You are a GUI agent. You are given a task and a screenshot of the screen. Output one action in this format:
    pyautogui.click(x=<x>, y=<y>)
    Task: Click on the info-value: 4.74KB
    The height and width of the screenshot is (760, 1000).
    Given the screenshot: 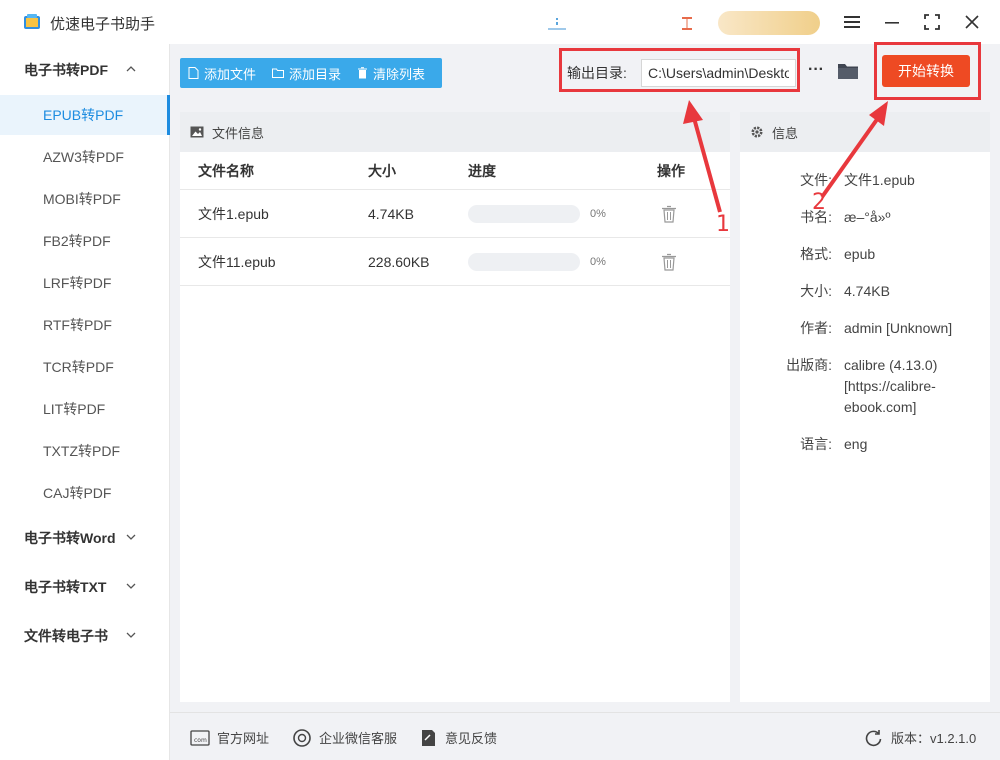 What is the action you would take?
    pyautogui.click(x=867, y=291)
    